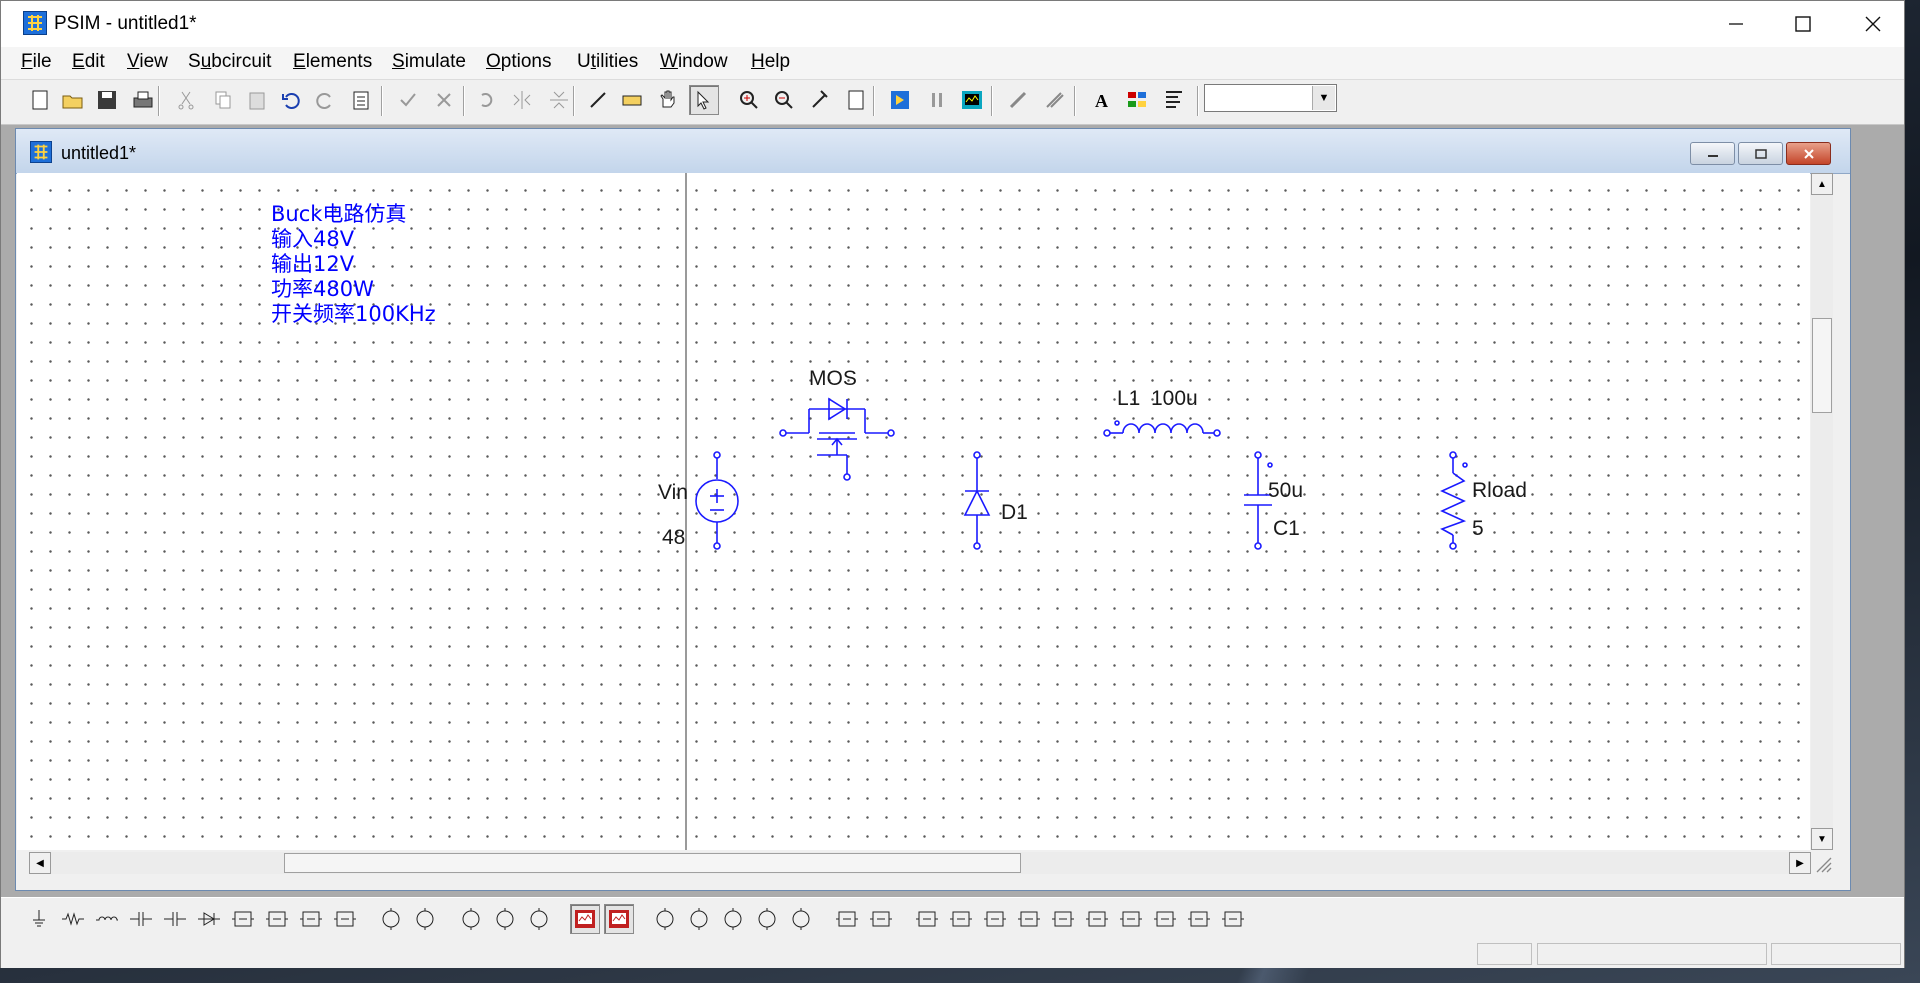  What do you see at coordinates (391, 919) in the screenshot?
I see `dc-source-button` at bounding box center [391, 919].